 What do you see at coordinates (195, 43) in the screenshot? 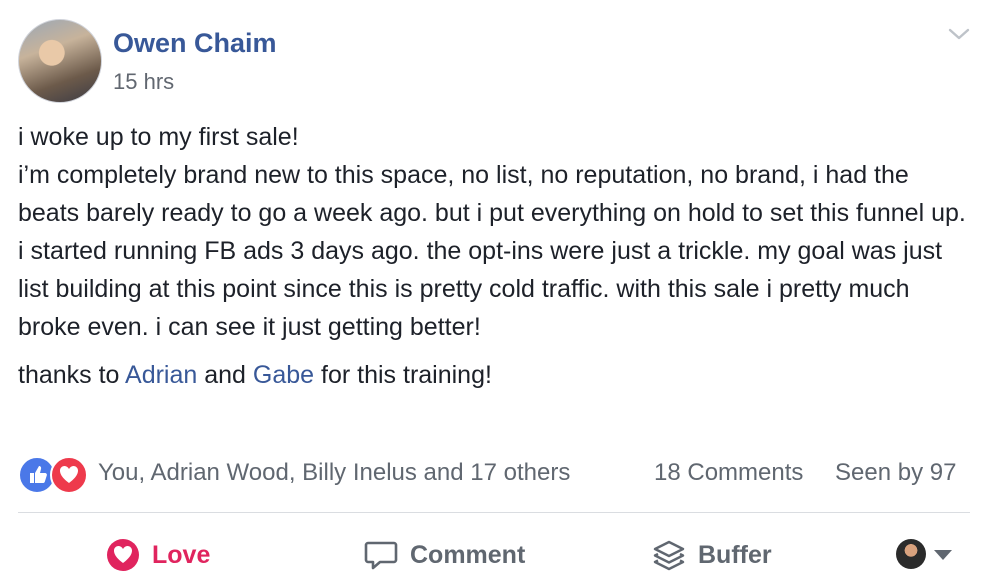
I see `author-name: Owen Chaim` at bounding box center [195, 43].